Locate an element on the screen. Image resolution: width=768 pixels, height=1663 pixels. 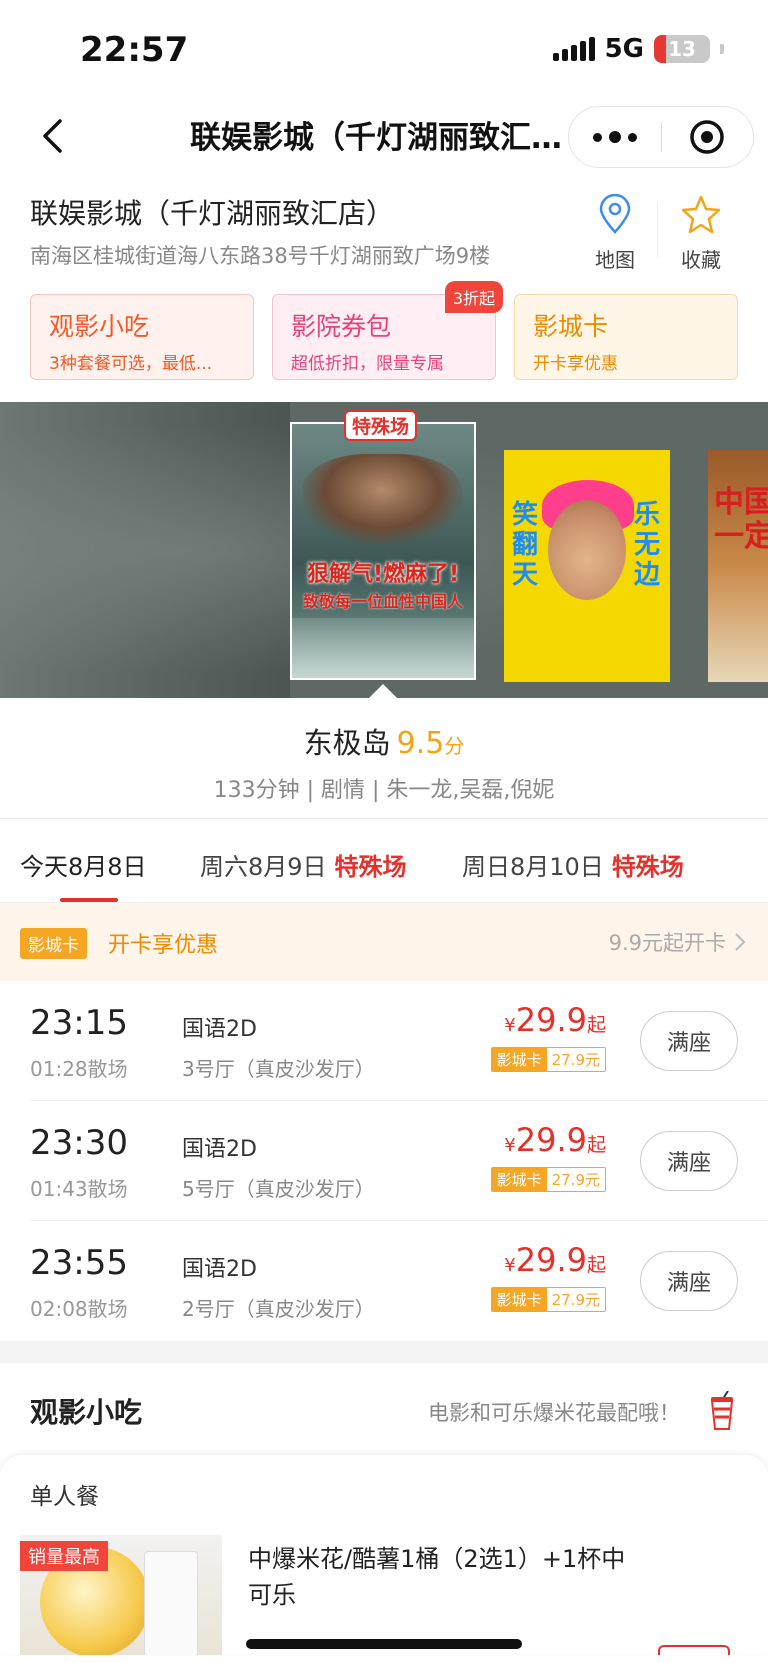
location-pin-icon is located at coordinates (615, 214).